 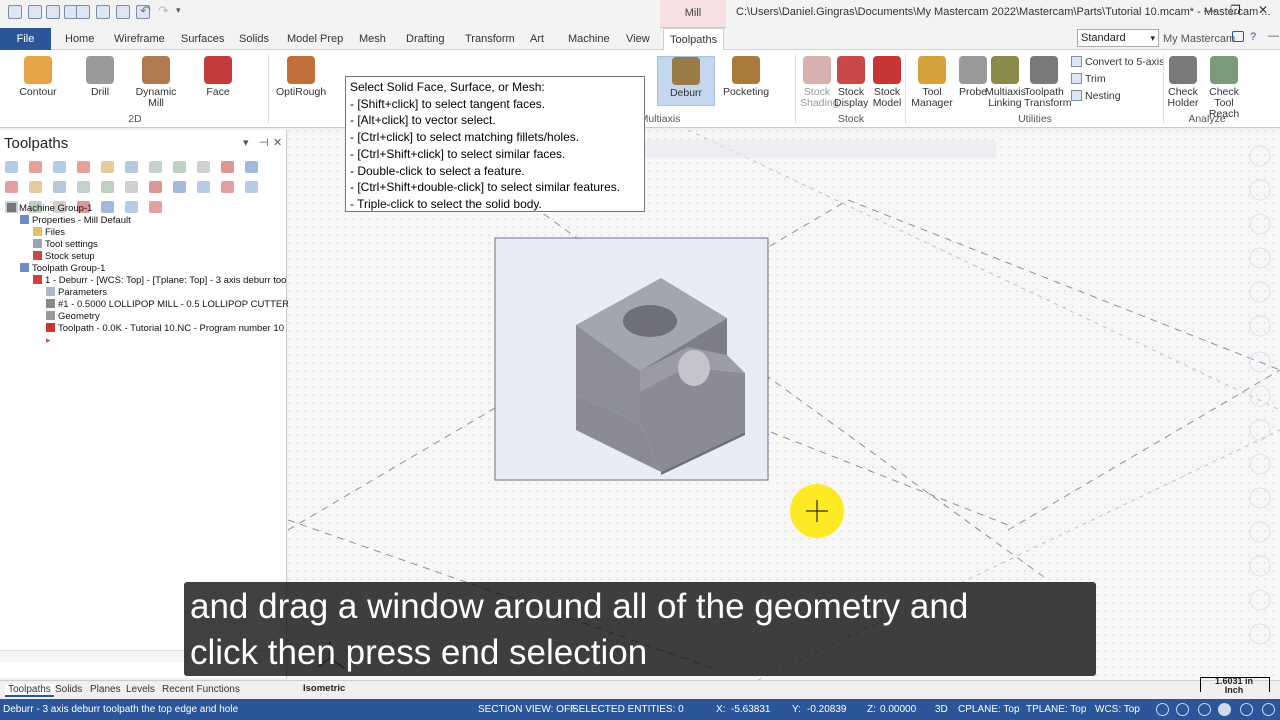 What do you see at coordinates (76, 292) in the screenshot?
I see `tree-node: Parameters` at bounding box center [76, 292].